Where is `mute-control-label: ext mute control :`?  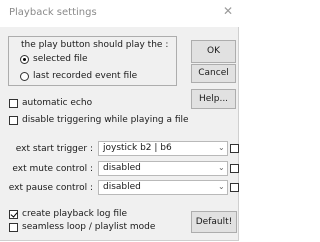 mute-control-label: ext mute control : is located at coordinates (52, 169).